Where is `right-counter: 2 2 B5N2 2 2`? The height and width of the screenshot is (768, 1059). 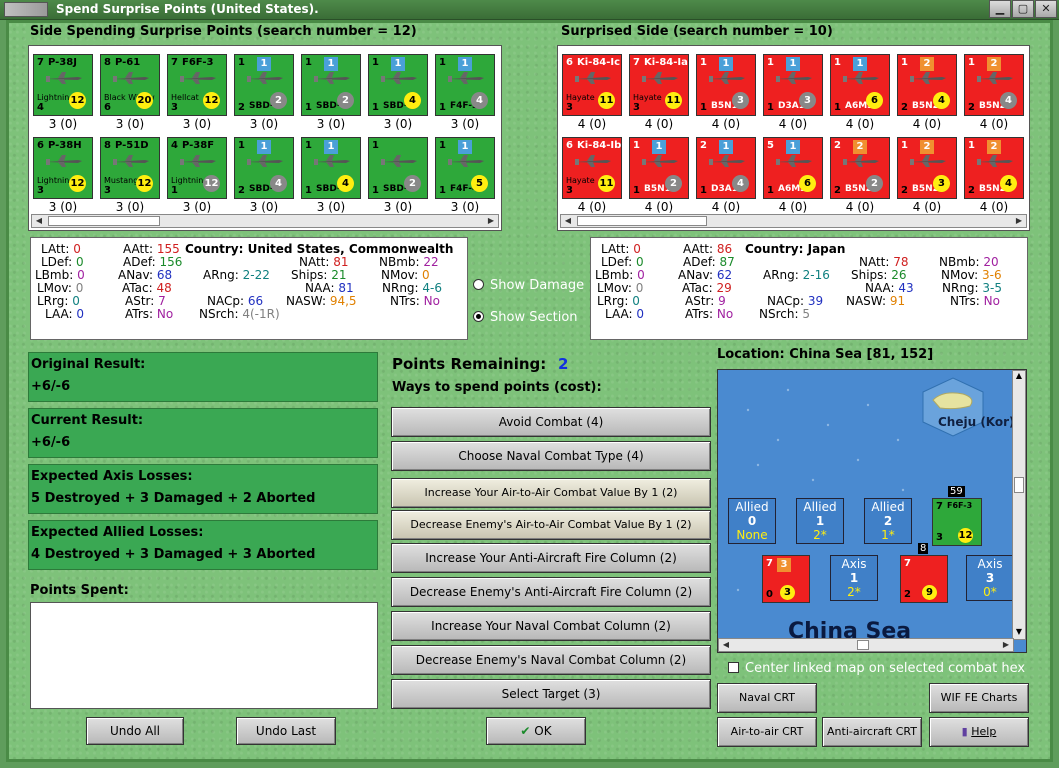 right-counter: 2 2 B5N2 2 2 is located at coordinates (860, 168).